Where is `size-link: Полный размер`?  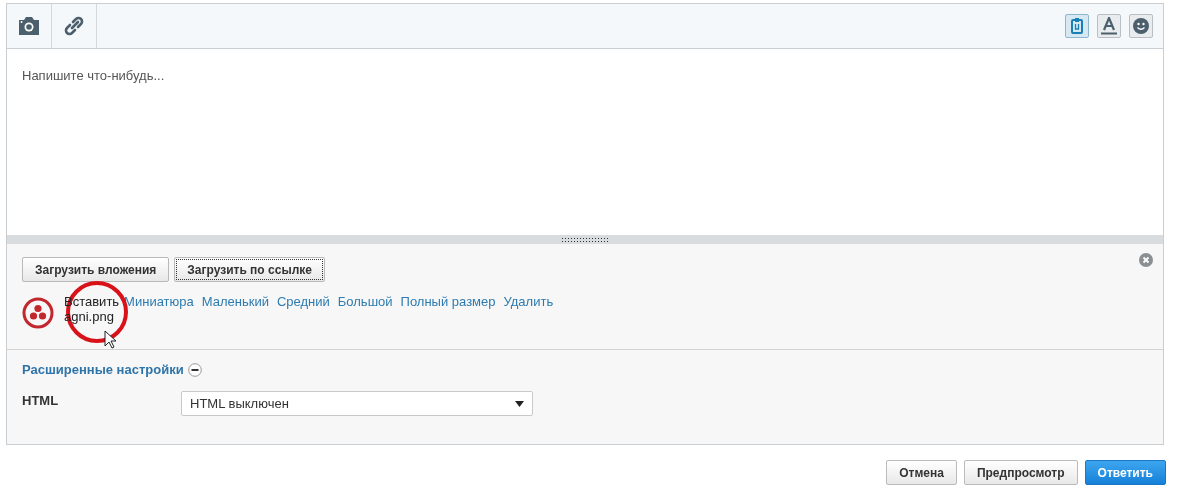 size-link: Полный размер is located at coordinates (448, 301).